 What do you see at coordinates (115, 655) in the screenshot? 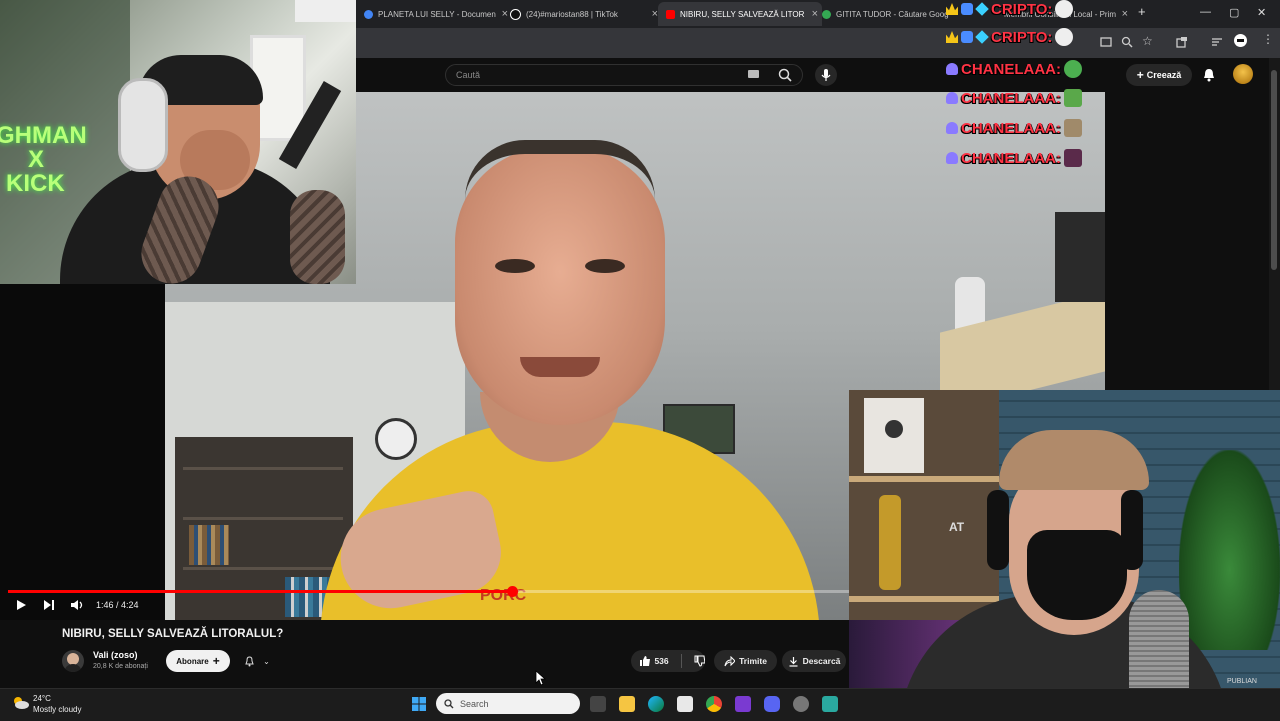
I see `channel-name: Vali (zoso)` at bounding box center [115, 655].